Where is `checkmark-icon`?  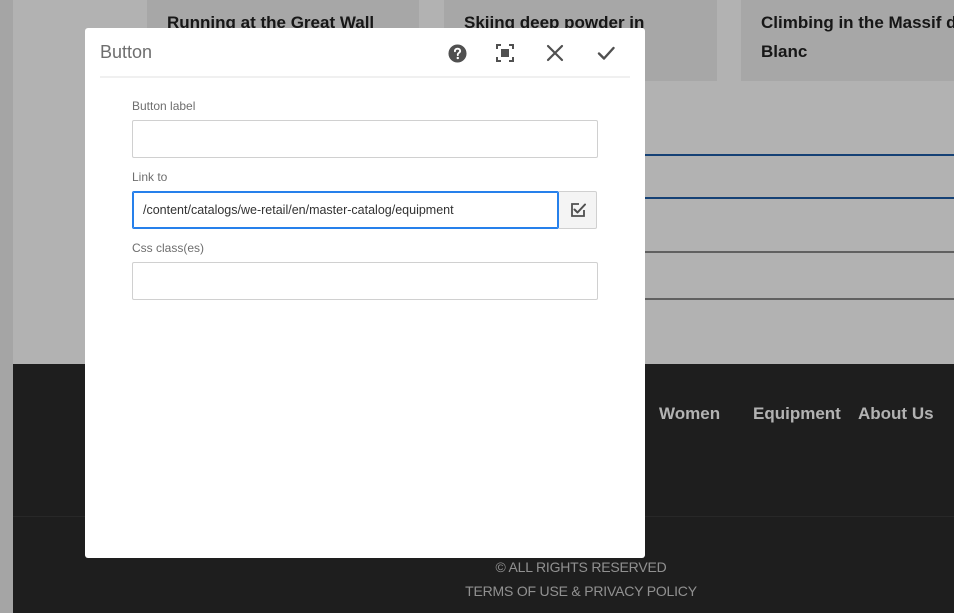 checkmark-icon is located at coordinates (606, 53).